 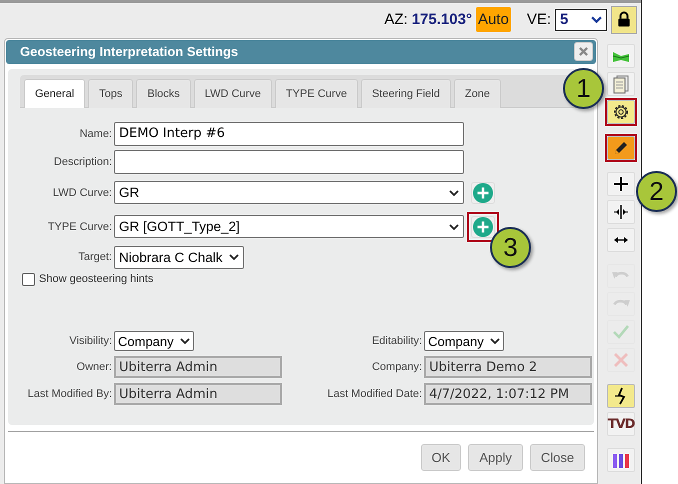 I want to click on checkbox-label: Show geosteering hints, so click(x=96, y=279).